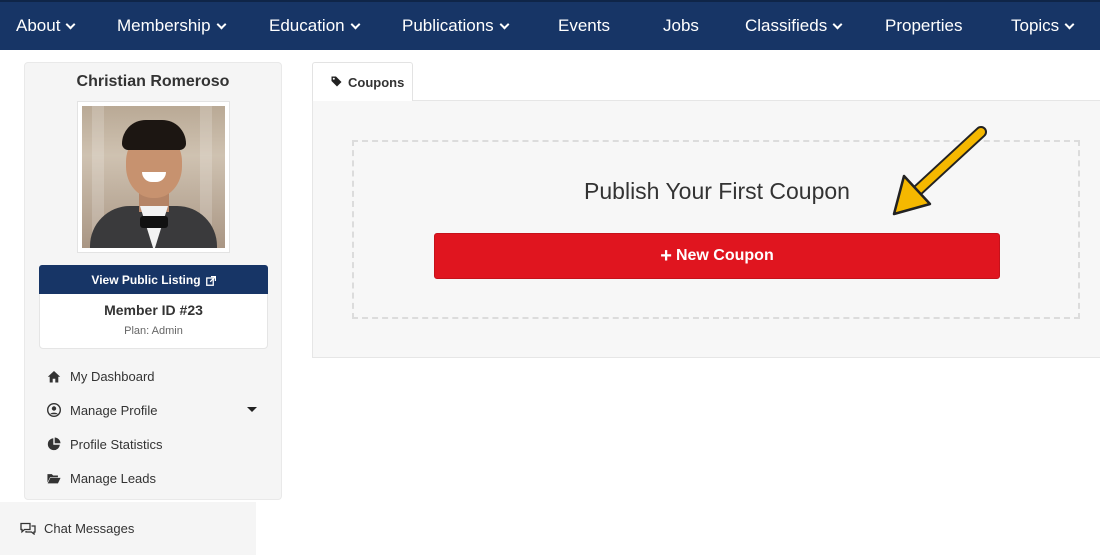 The height and width of the screenshot is (555, 1100). I want to click on sidebar-item-manage-profile: Manage Profile, so click(153, 410).